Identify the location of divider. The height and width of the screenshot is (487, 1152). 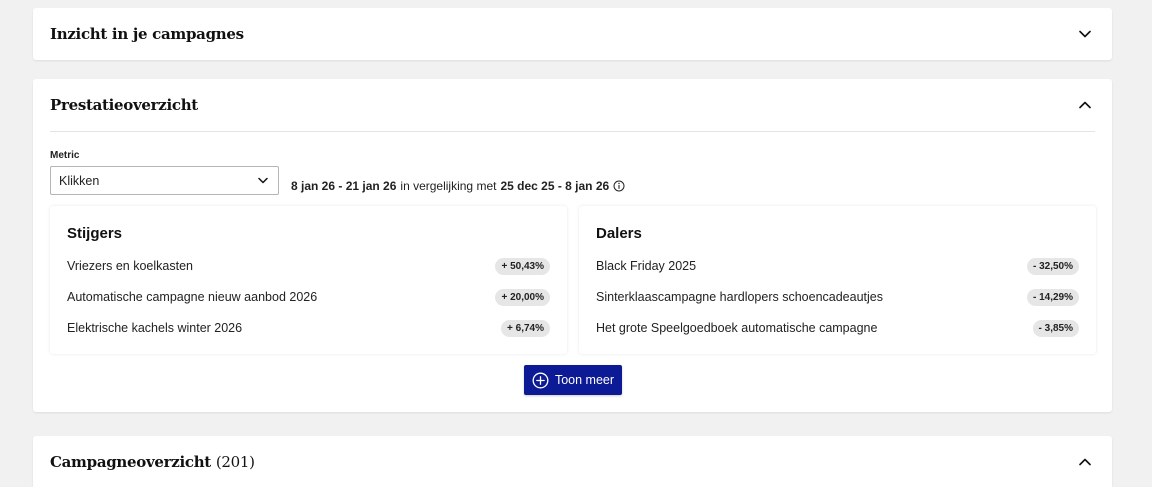
(572, 131).